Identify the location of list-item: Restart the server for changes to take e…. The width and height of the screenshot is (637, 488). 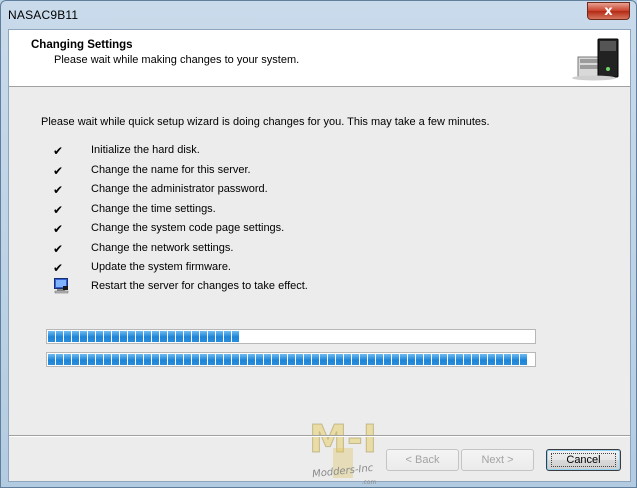
(253, 286).